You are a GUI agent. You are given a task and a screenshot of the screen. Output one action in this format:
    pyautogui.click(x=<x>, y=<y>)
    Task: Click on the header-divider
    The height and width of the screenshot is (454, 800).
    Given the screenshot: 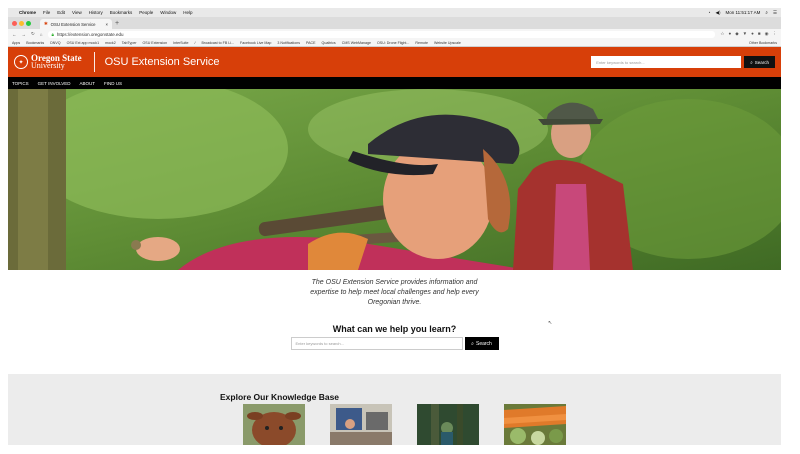 What is the action you would take?
    pyautogui.click(x=94, y=62)
    